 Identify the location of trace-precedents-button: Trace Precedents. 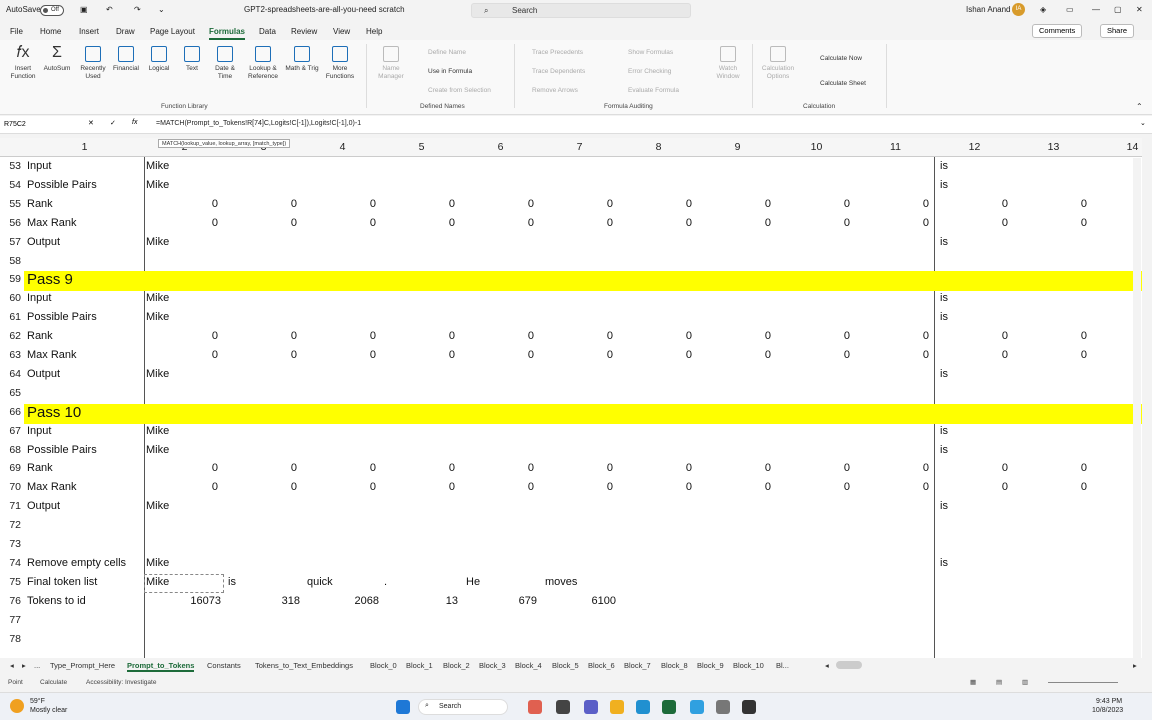
(557, 52).